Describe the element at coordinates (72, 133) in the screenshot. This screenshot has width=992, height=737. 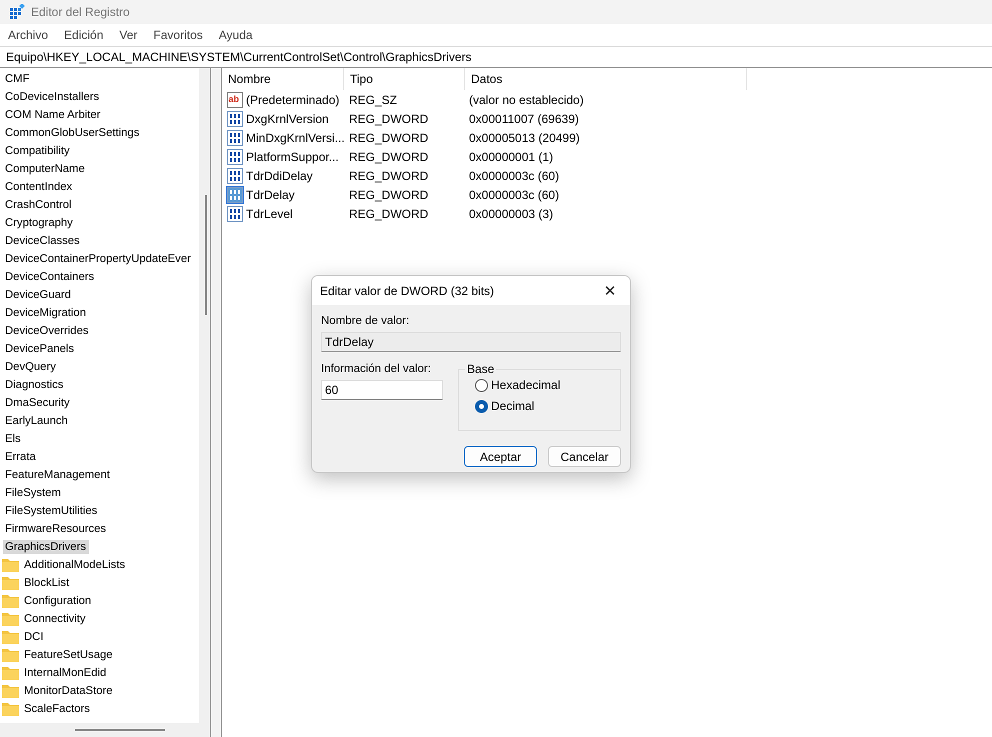
I see `tree-item: CommonGlobUserSettings` at that location.